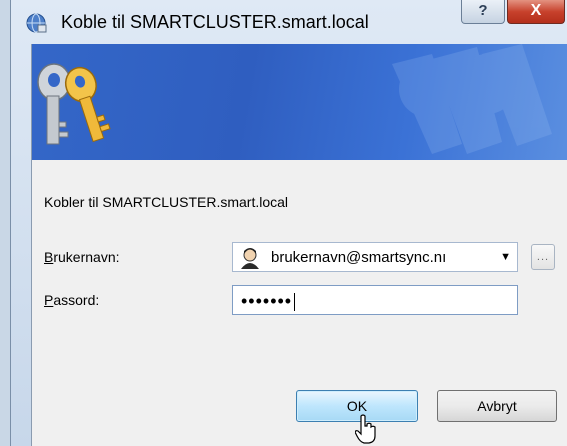 Image resolution: width=567 pixels, height=446 pixels. Describe the element at coordinates (375, 300) in the screenshot. I see `password-input: •••••••` at that location.